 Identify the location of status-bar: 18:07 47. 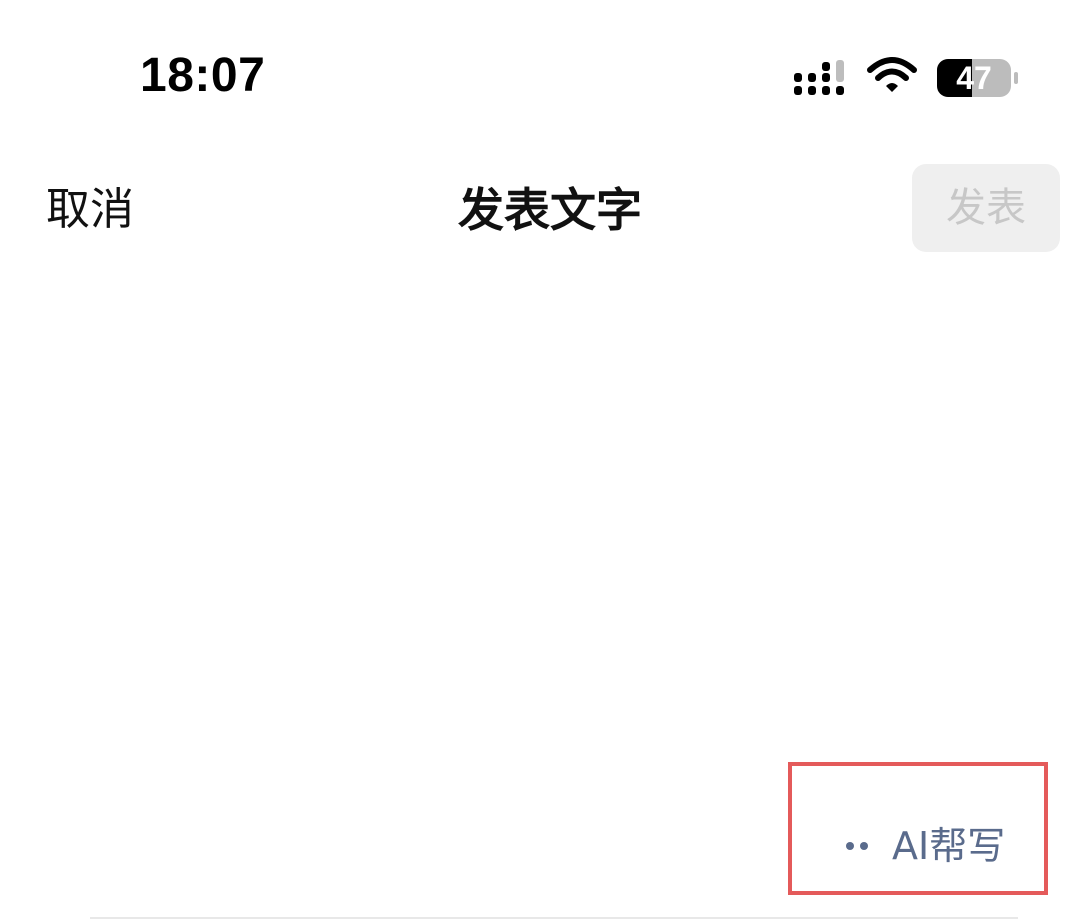
(540, 65).